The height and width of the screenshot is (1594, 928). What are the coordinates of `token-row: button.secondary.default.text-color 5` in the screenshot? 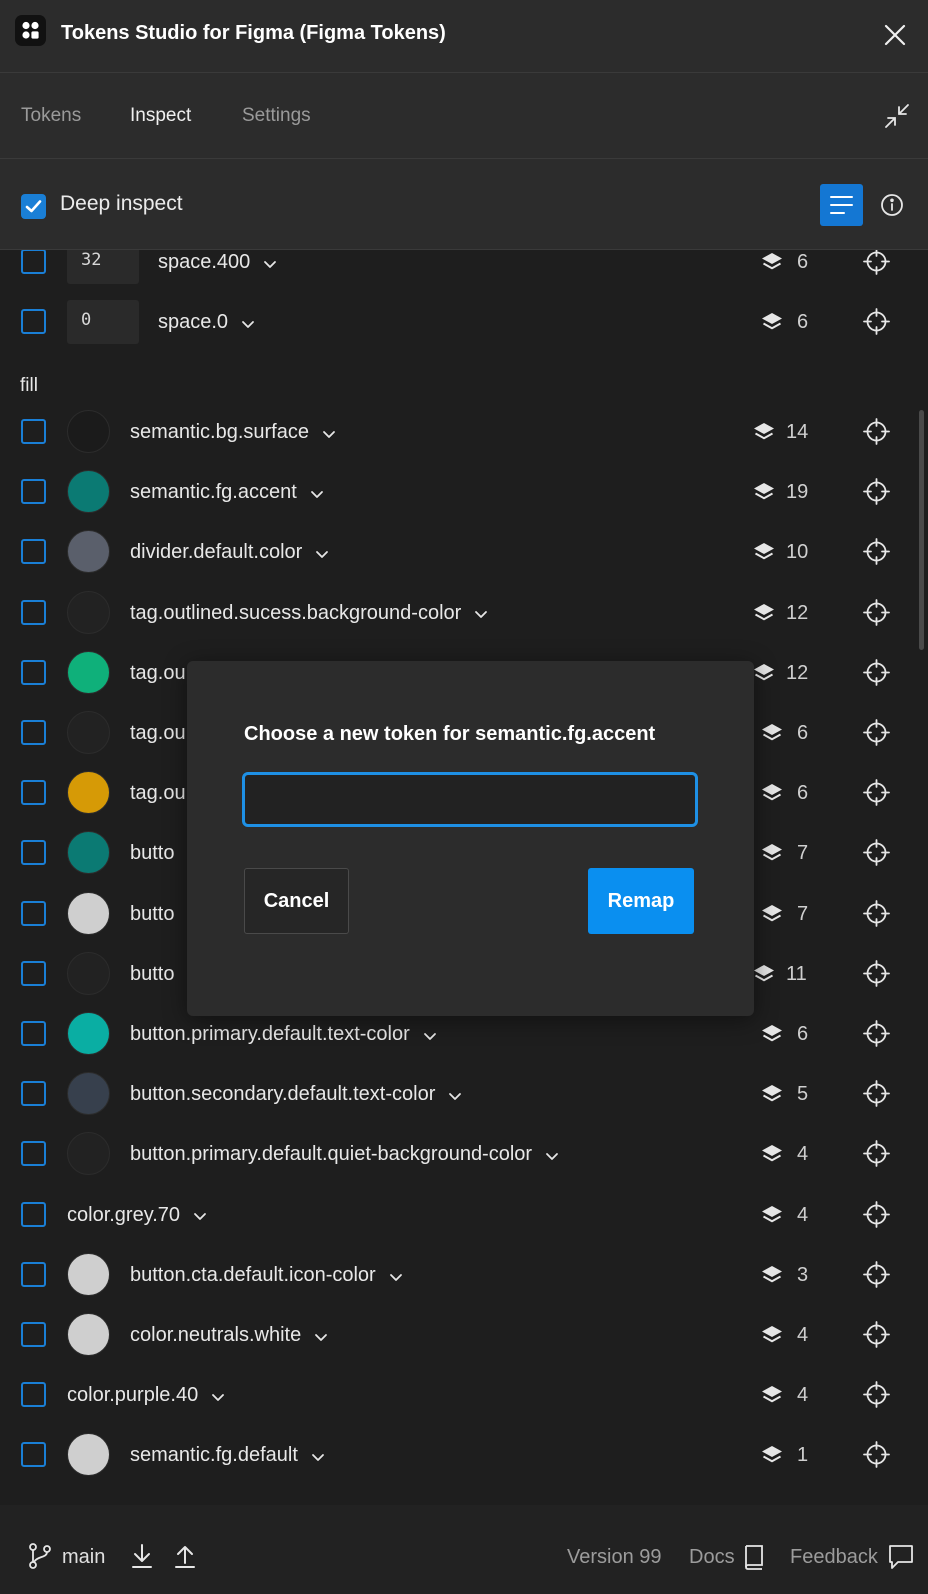 It's located at (464, 1093).